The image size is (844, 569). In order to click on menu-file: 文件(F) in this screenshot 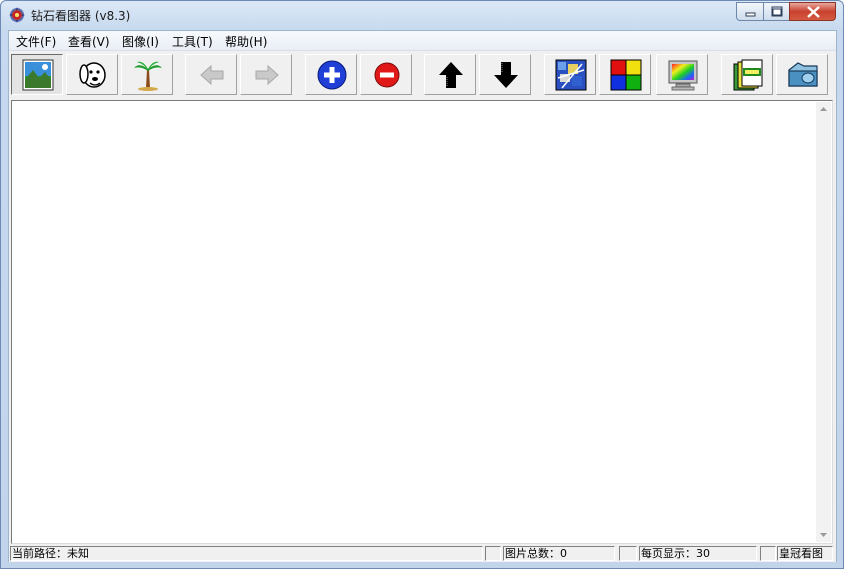, I will do `click(36, 41)`.